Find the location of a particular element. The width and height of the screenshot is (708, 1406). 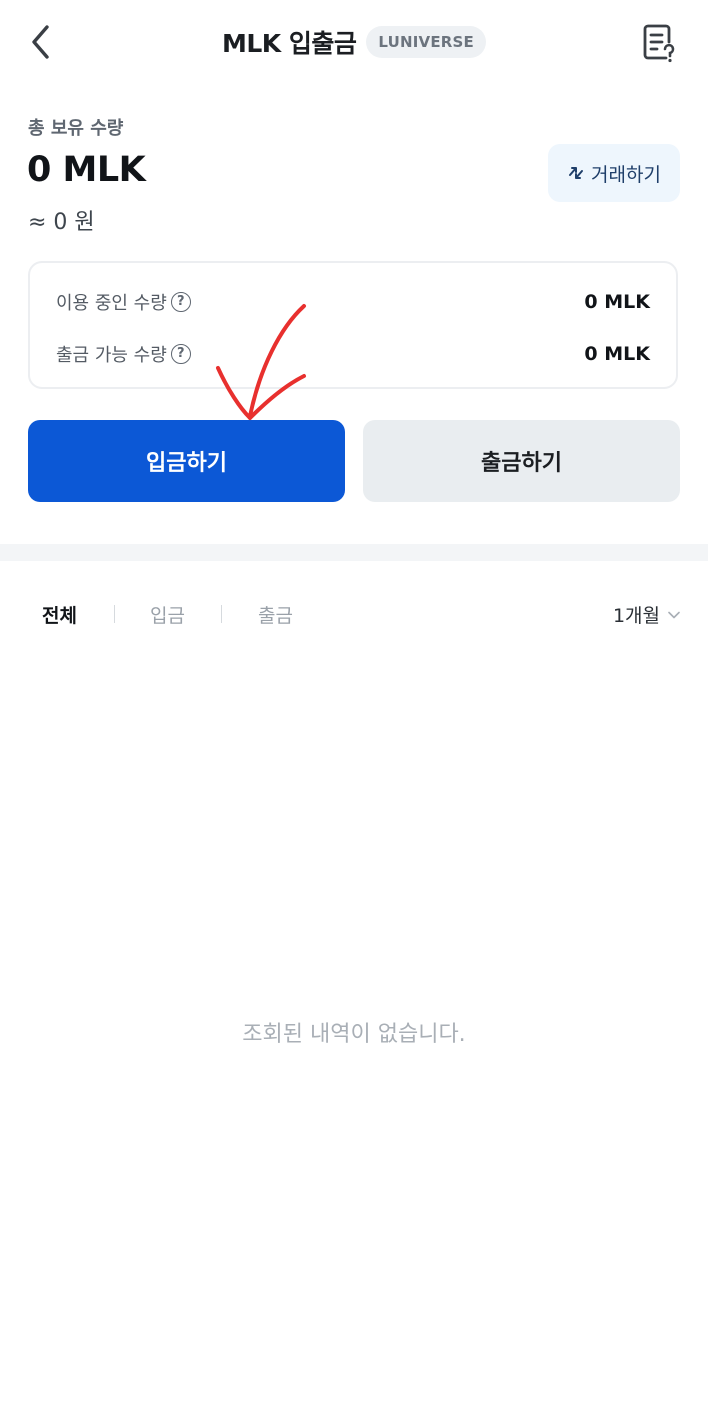

total-holdings-amount: 0 MLK is located at coordinates (86, 170).